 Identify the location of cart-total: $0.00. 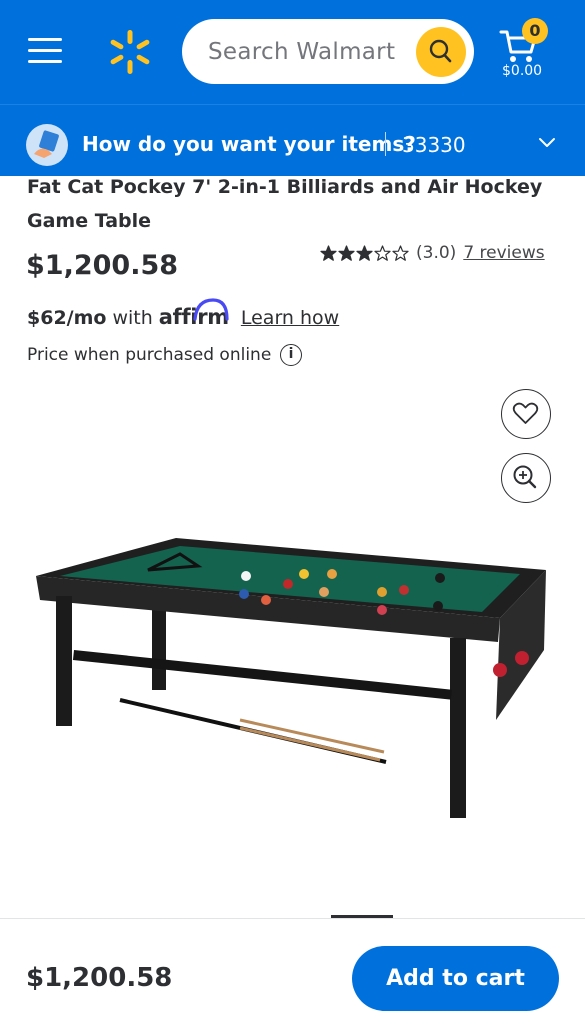
(522, 71).